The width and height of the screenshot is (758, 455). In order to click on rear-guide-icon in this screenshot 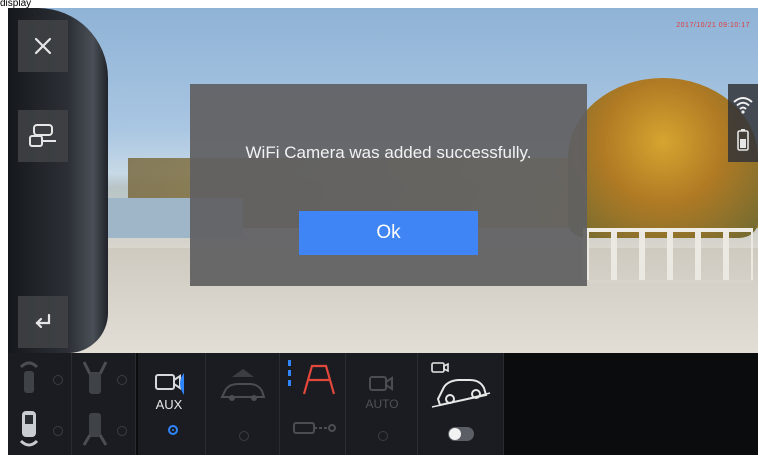, I will do `click(312, 377)`.